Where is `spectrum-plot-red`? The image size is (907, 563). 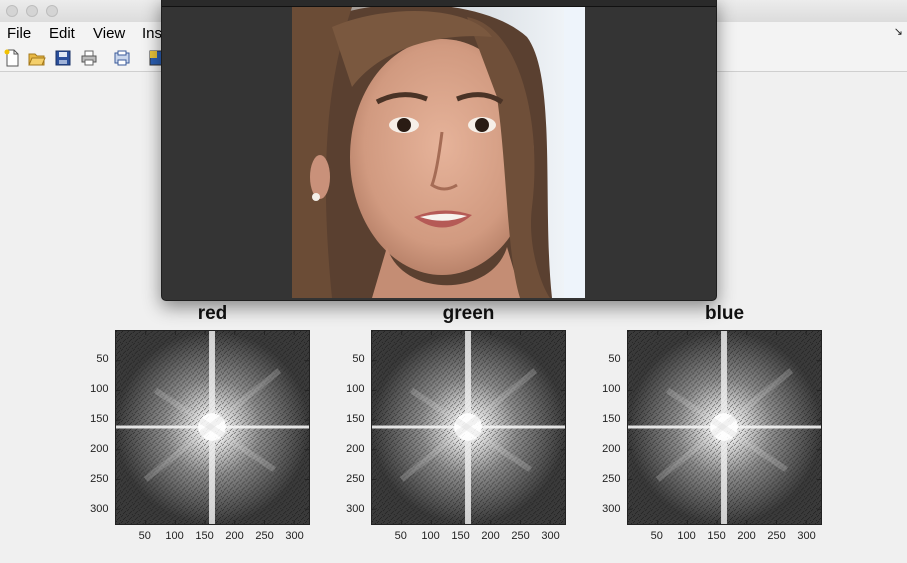
spectrum-plot-red is located at coordinates (212, 427).